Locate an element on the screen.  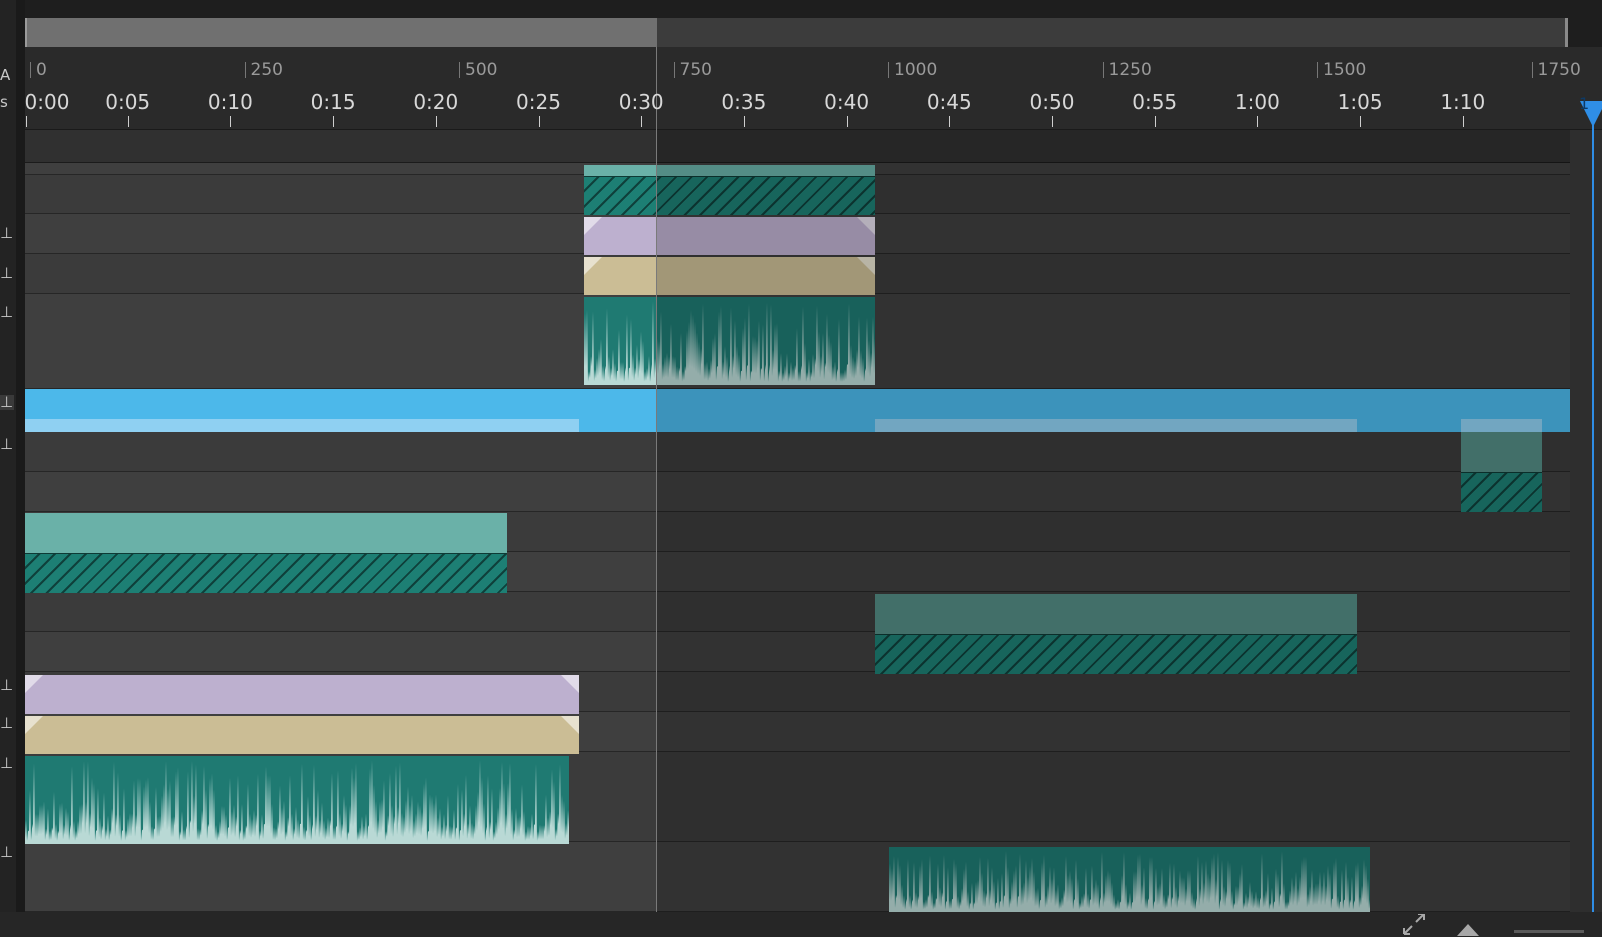
ruler-time-label: 0:45 is located at coordinates (949, 102).